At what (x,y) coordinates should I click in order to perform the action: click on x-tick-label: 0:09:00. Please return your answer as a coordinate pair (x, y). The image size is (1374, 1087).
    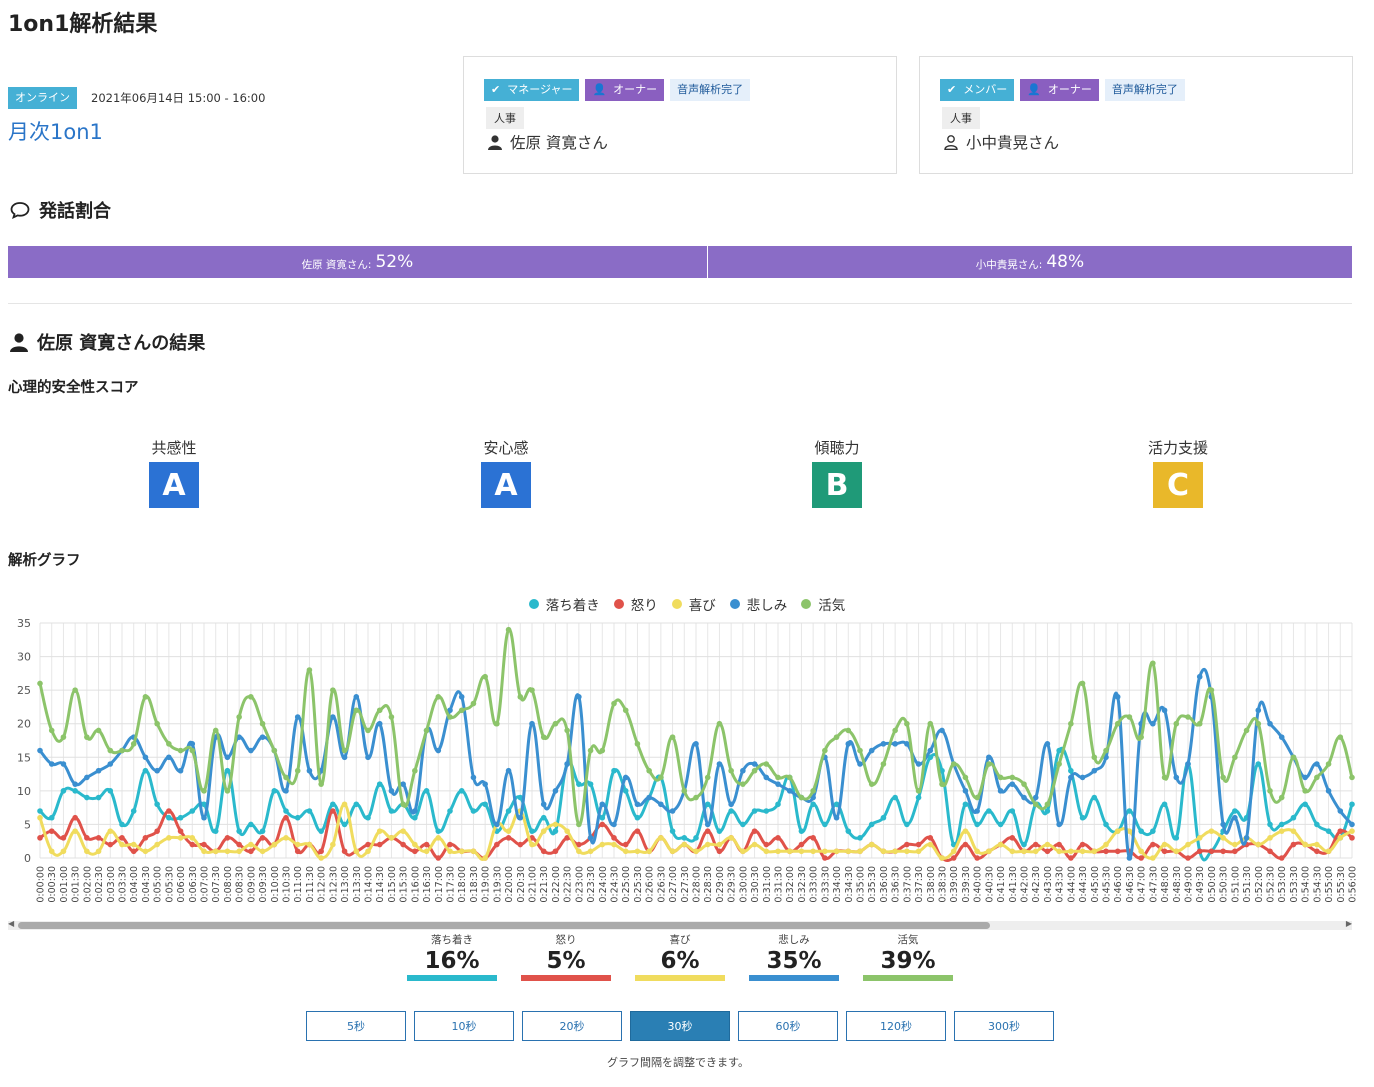
    Looking at the image, I should click on (251, 884).